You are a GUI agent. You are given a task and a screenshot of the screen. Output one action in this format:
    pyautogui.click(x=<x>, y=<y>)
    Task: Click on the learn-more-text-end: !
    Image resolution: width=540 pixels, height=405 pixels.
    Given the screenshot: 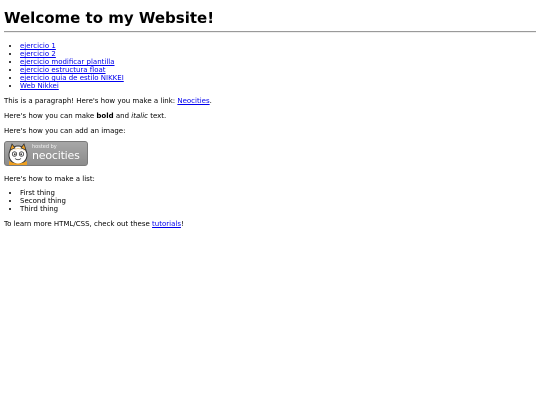 What is the action you would take?
    pyautogui.click(x=182, y=224)
    